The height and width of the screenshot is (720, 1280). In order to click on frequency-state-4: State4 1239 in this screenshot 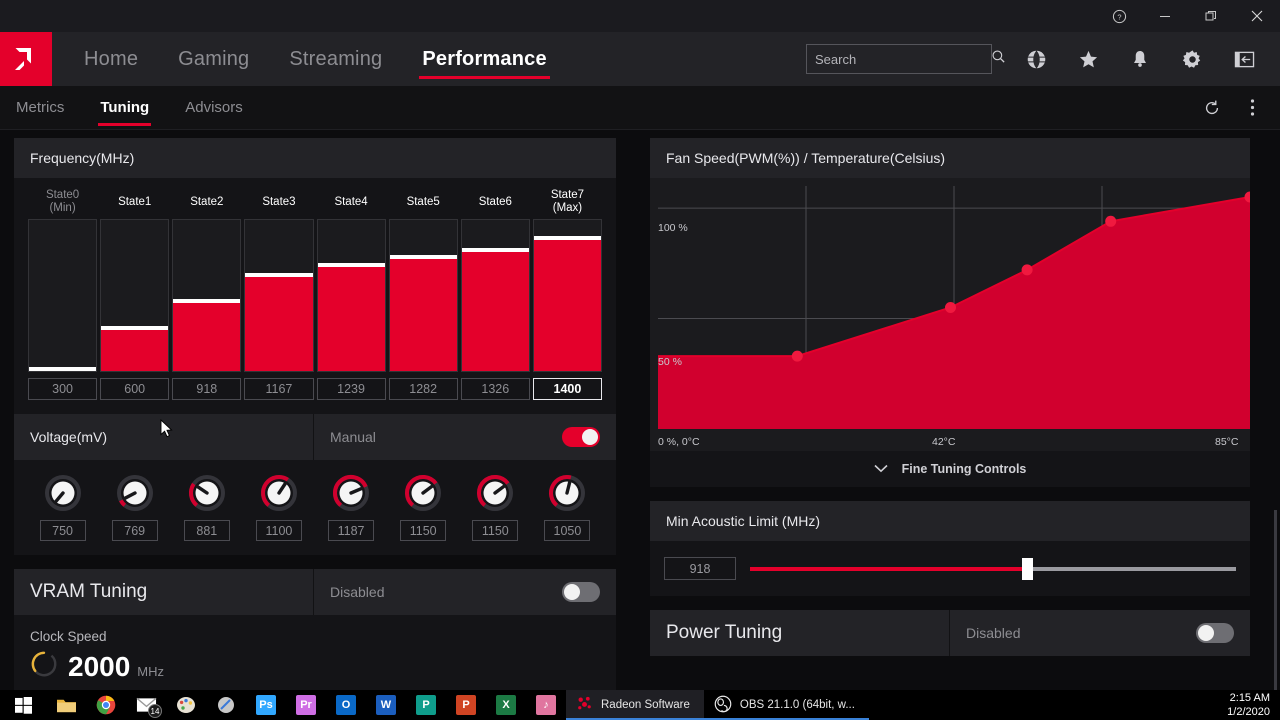, I will do `click(351, 294)`.